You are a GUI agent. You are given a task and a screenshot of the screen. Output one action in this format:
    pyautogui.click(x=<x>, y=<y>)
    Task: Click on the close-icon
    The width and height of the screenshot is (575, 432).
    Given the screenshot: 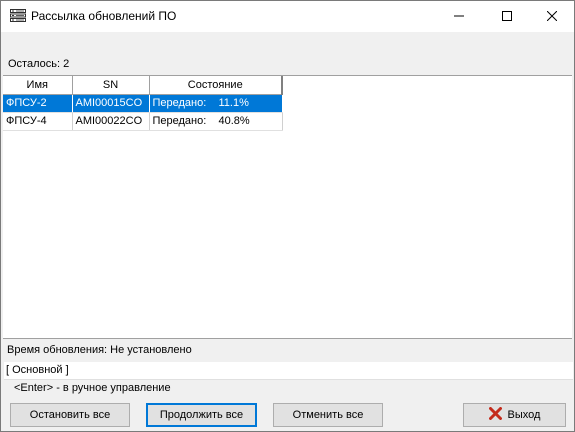 What is the action you would take?
    pyautogui.click(x=552, y=16)
    